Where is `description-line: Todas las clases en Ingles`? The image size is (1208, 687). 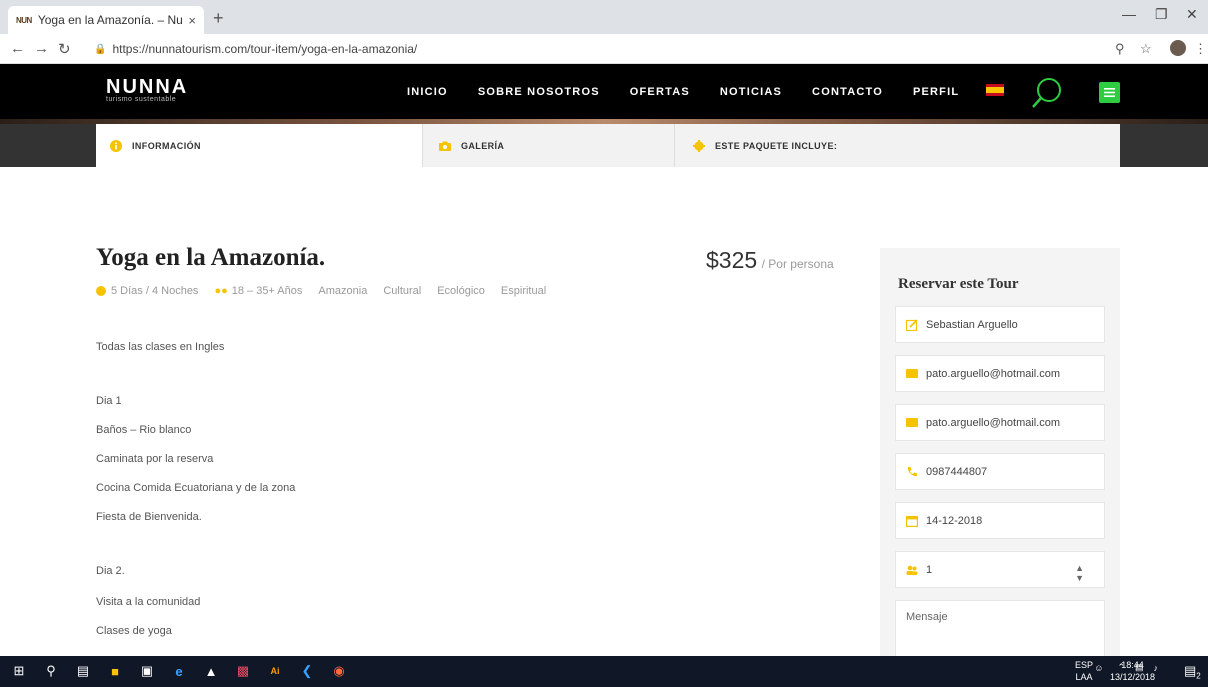 description-line: Todas las clases en Ingles is located at coordinates (160, 347).